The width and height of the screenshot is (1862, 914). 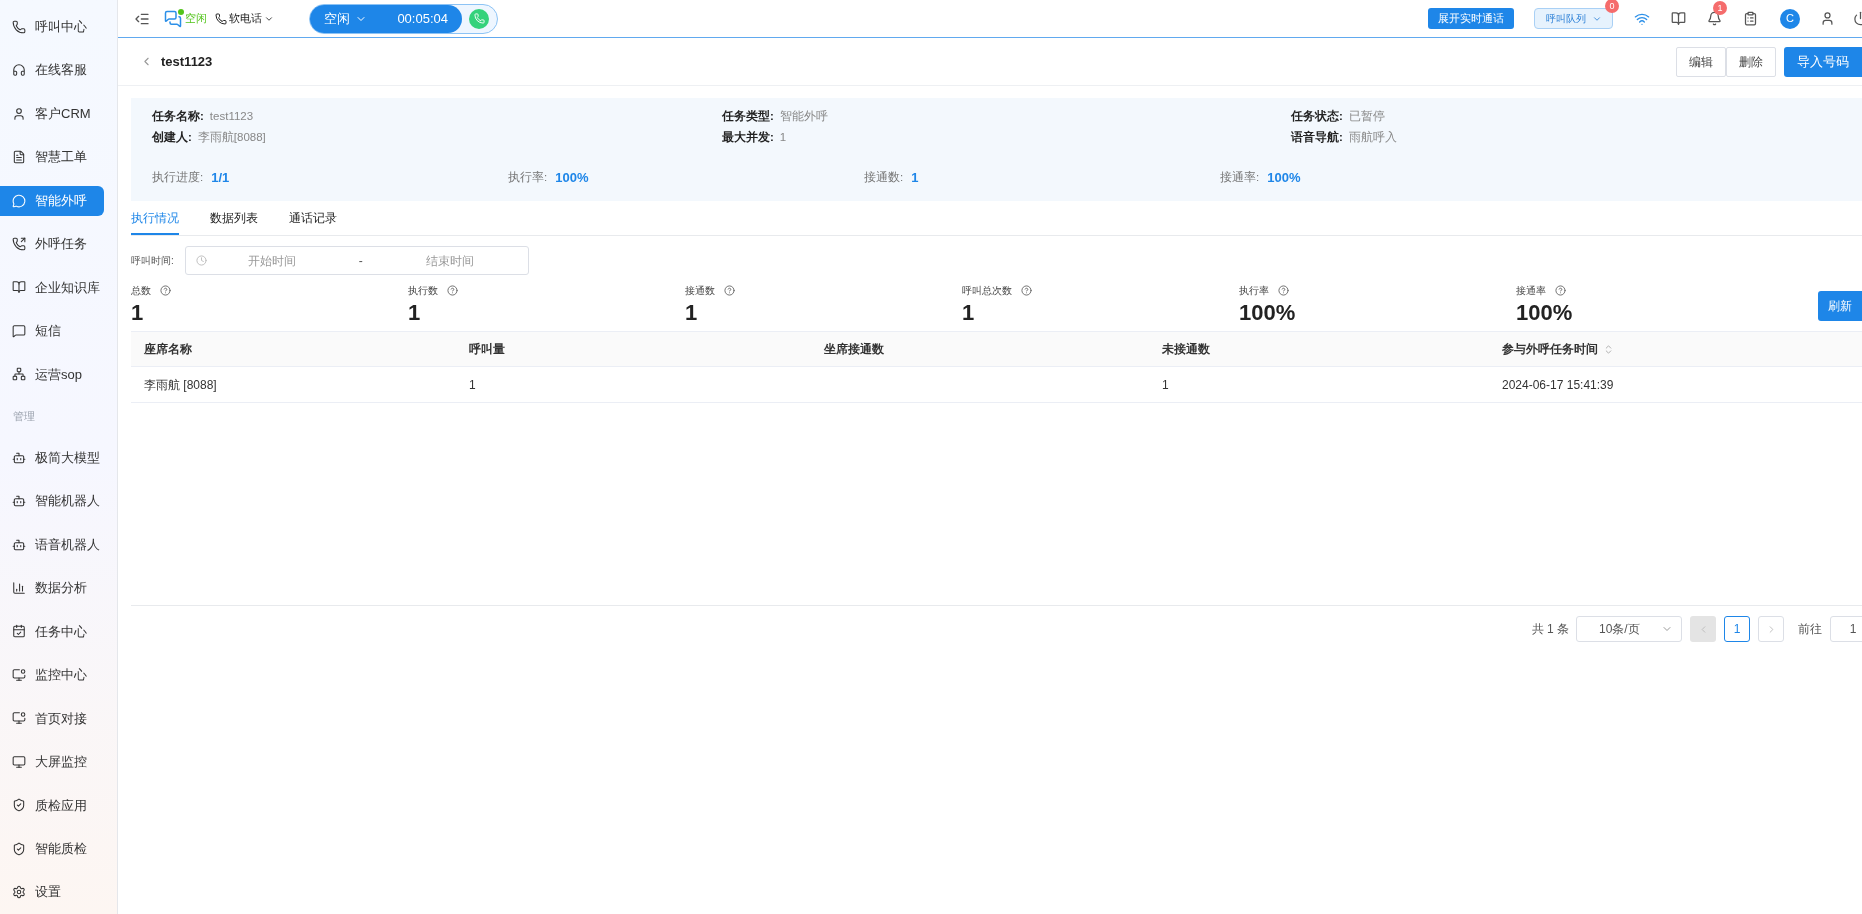 What do you see at coordinates (700, 291) in the screenshot?
I see `stat-label: 接通数` at bounding box center [700, 291].